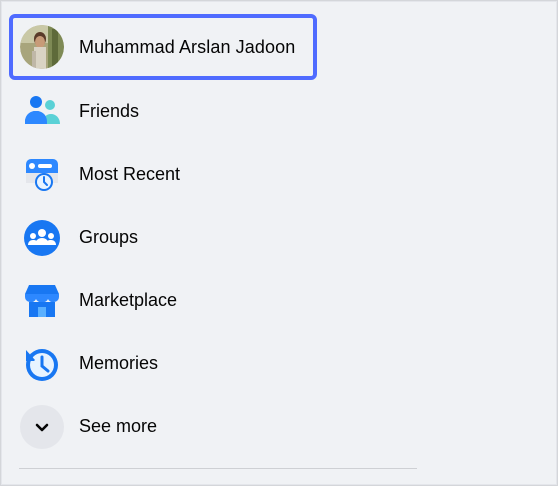 This screenshot has height=488, width=560. I want to click on chevron-down-icon, so click(42, 426).